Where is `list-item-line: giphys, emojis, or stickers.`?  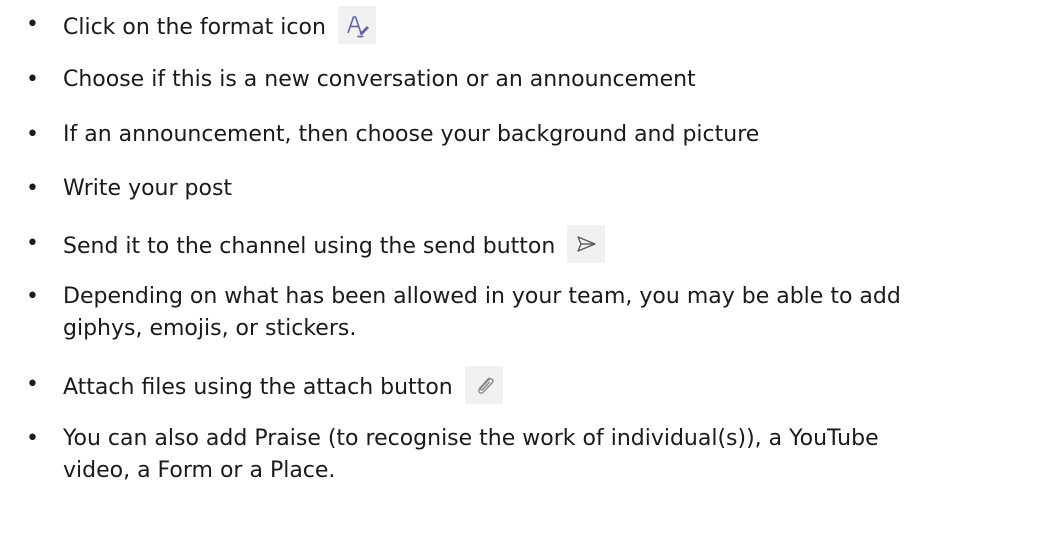 list-item-line: giphys, emojis, or stickers. is located at coordinates (210, 328).